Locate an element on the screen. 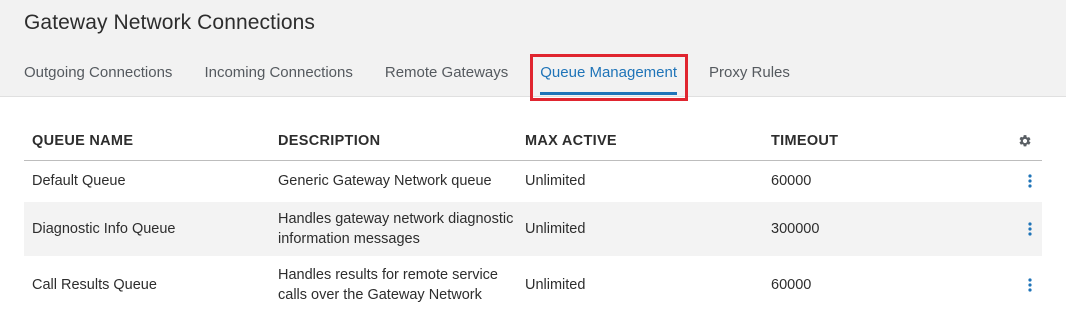  tab-remote-gateways: Remote Gateways is located at coordinates (446, 77).